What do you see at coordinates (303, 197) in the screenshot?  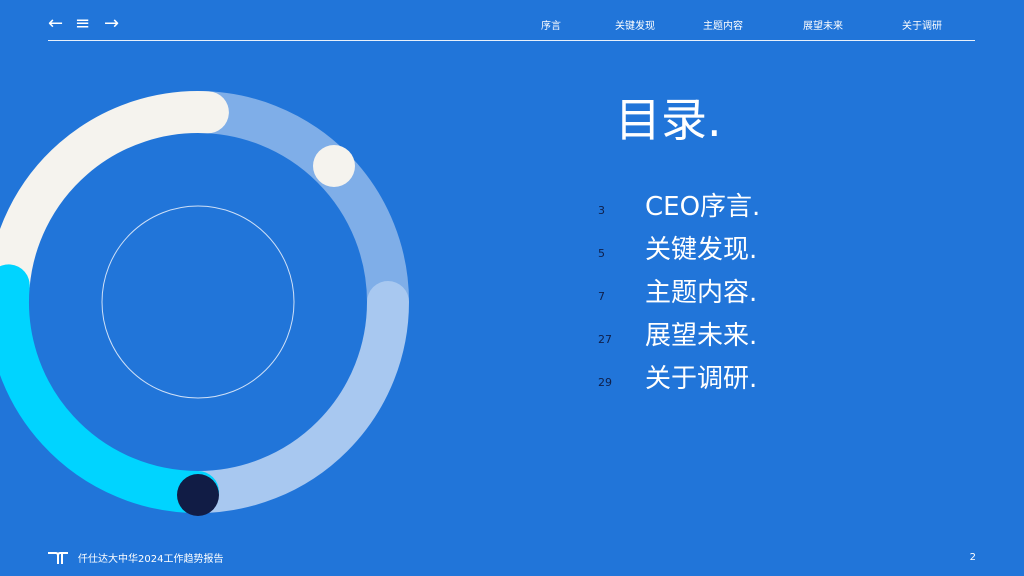 I see `ring-segment-light-blue` at bounding box center [303, 197].